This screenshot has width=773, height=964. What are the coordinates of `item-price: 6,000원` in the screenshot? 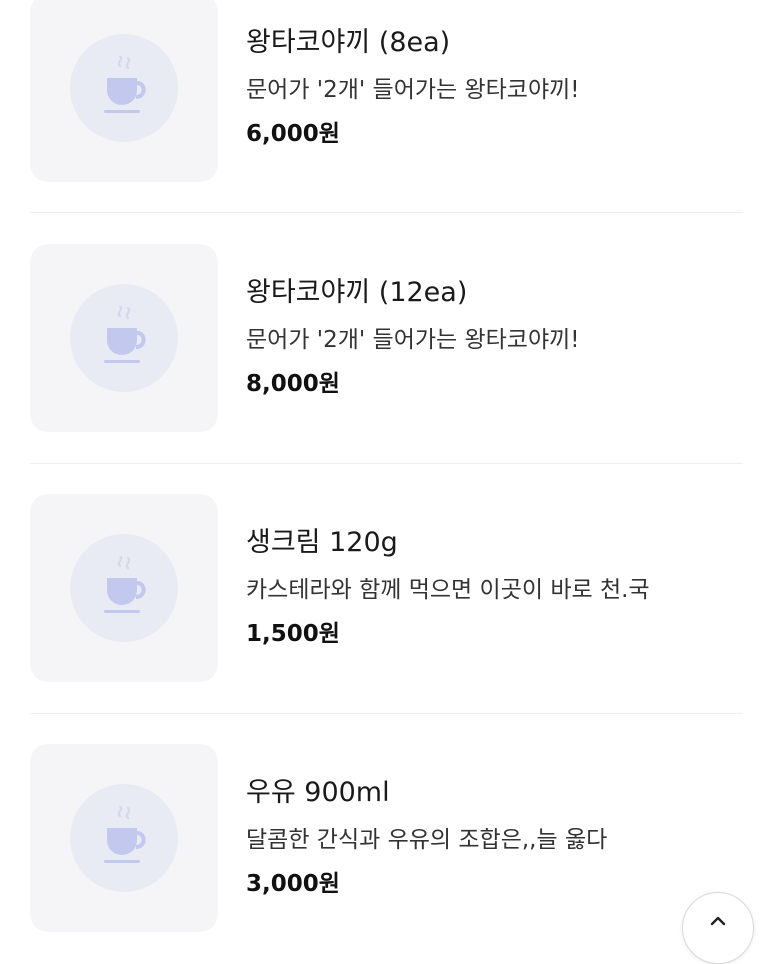 It's located at (293, 134).